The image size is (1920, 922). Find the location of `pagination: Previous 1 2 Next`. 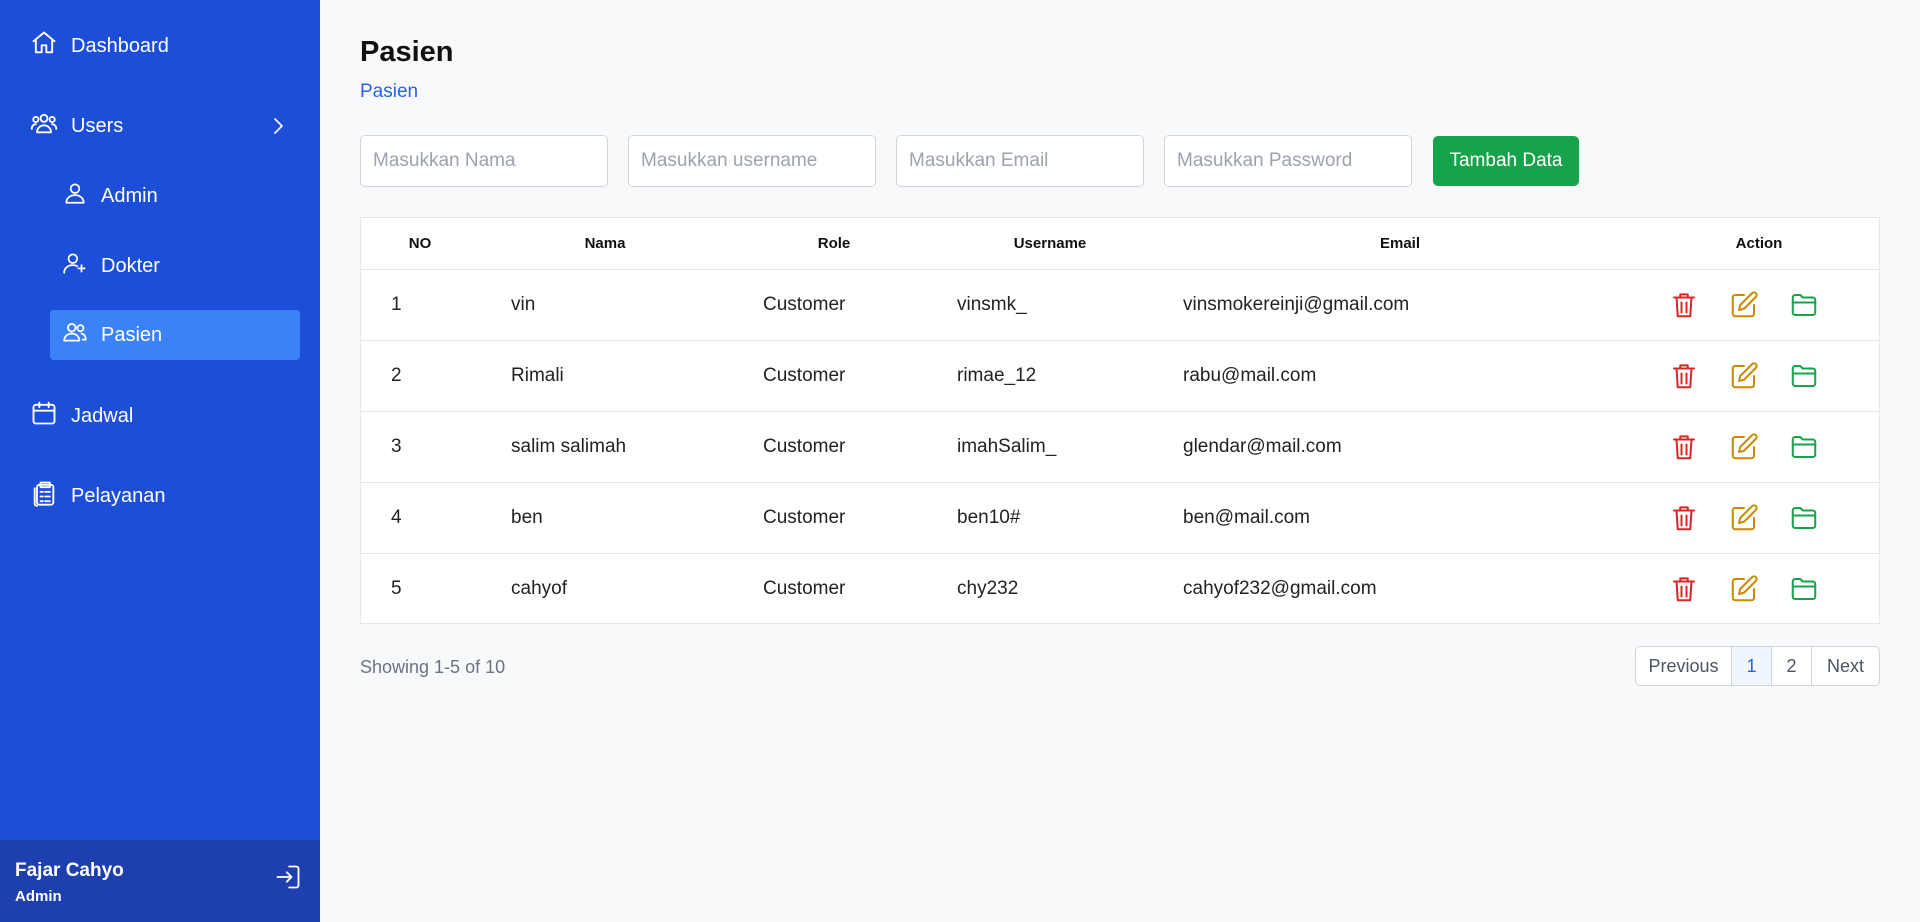

pagination: Previous 1 2 Next is located at coordinates (1757, 666).